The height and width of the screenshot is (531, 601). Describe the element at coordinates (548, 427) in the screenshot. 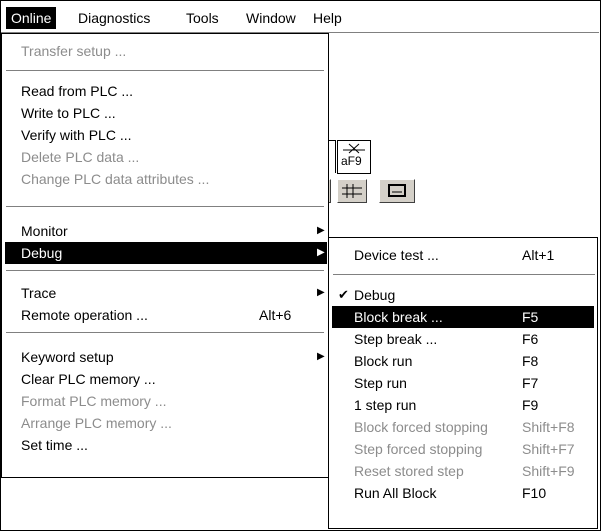

I see `shortcut-label: Shift+F8` at that location.